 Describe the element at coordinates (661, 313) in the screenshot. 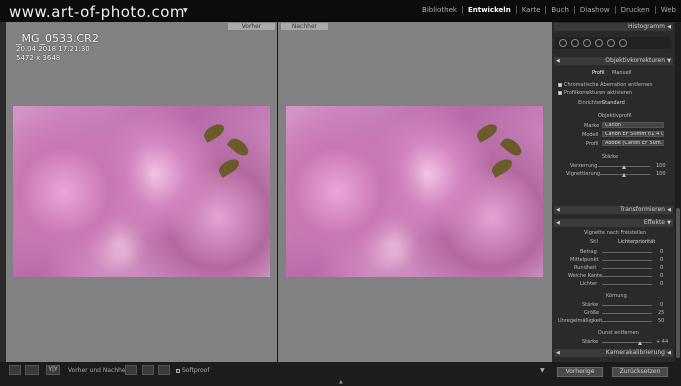

I see `grain-size-value: 25` at that location.